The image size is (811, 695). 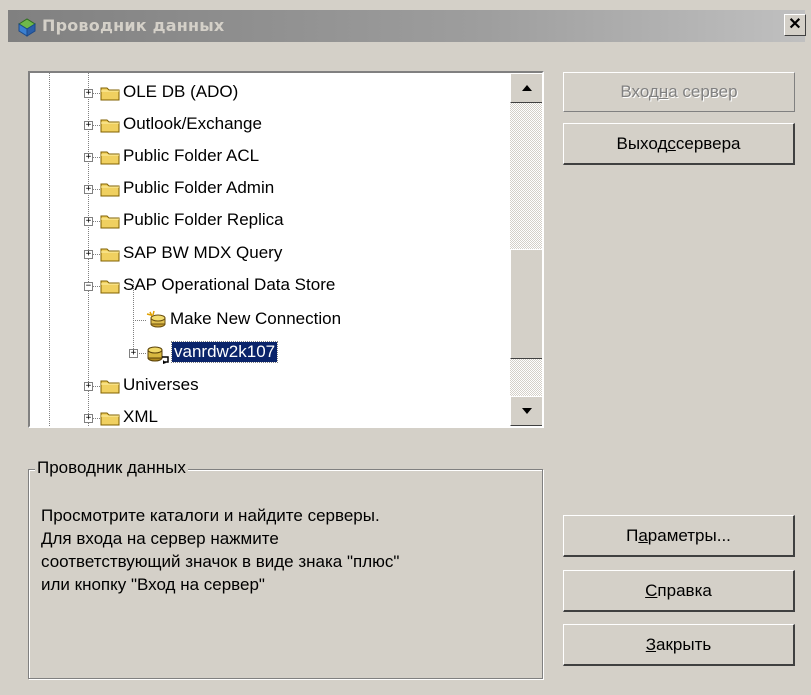 What do you see at coordinates (199, 187) in the screenshot?
I see `tree-item-label: Public Folder Admin` at bounding box center [199, 187].